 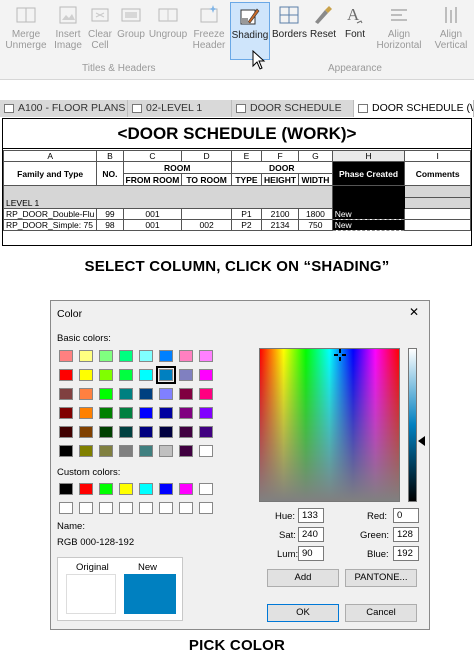 I want to click on cell-width: 750, so click(x=315, y=225).